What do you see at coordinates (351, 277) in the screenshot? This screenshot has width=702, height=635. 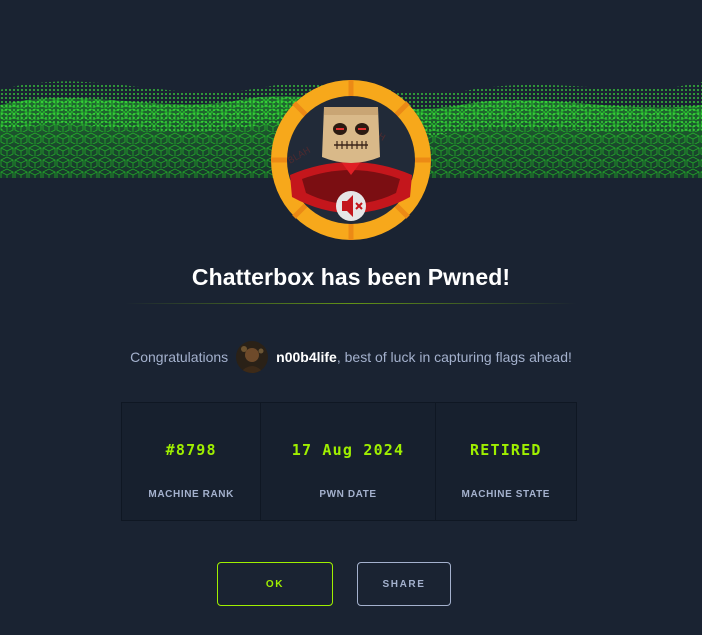 I see `pwned-title: Chatterbox has been Pwned!` at bounding box center [351, 277].